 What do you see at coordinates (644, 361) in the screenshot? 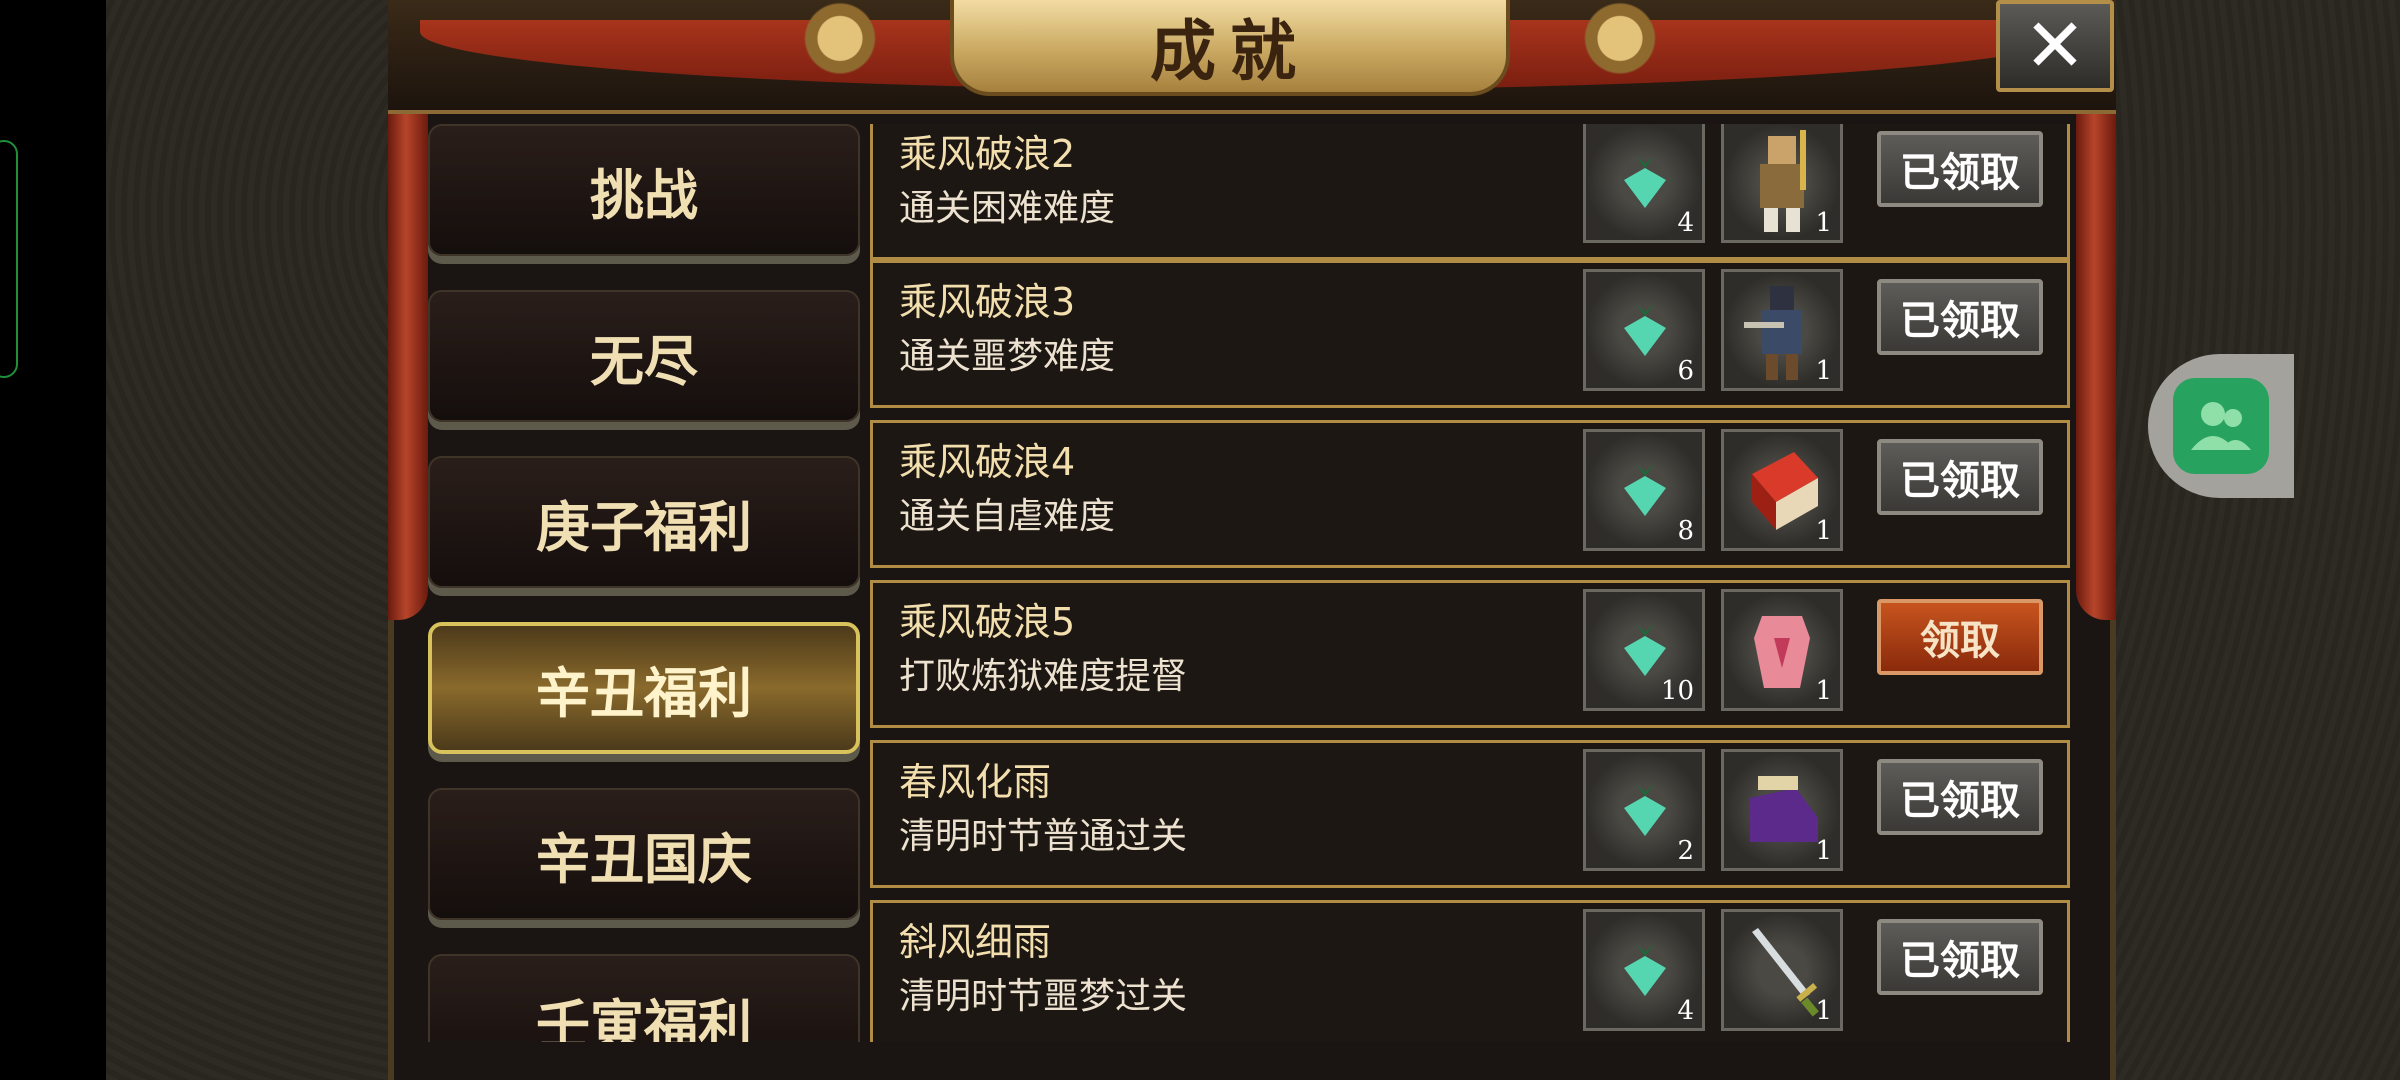
I see `menu-item-label: 无尽` at bounding box center [644, 361].